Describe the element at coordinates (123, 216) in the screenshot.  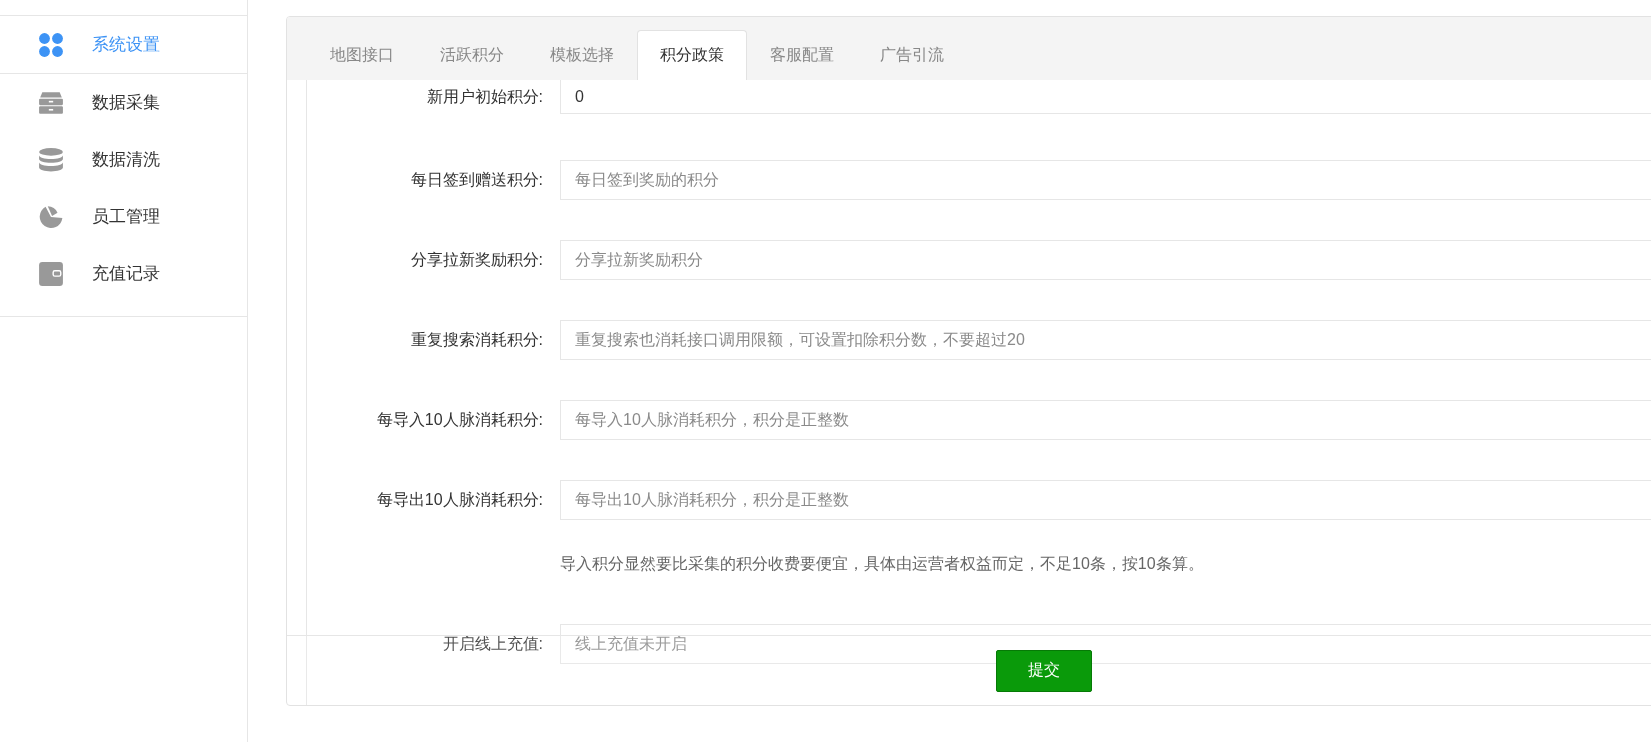
I see `sidebar-item: 员工管理` at that location.